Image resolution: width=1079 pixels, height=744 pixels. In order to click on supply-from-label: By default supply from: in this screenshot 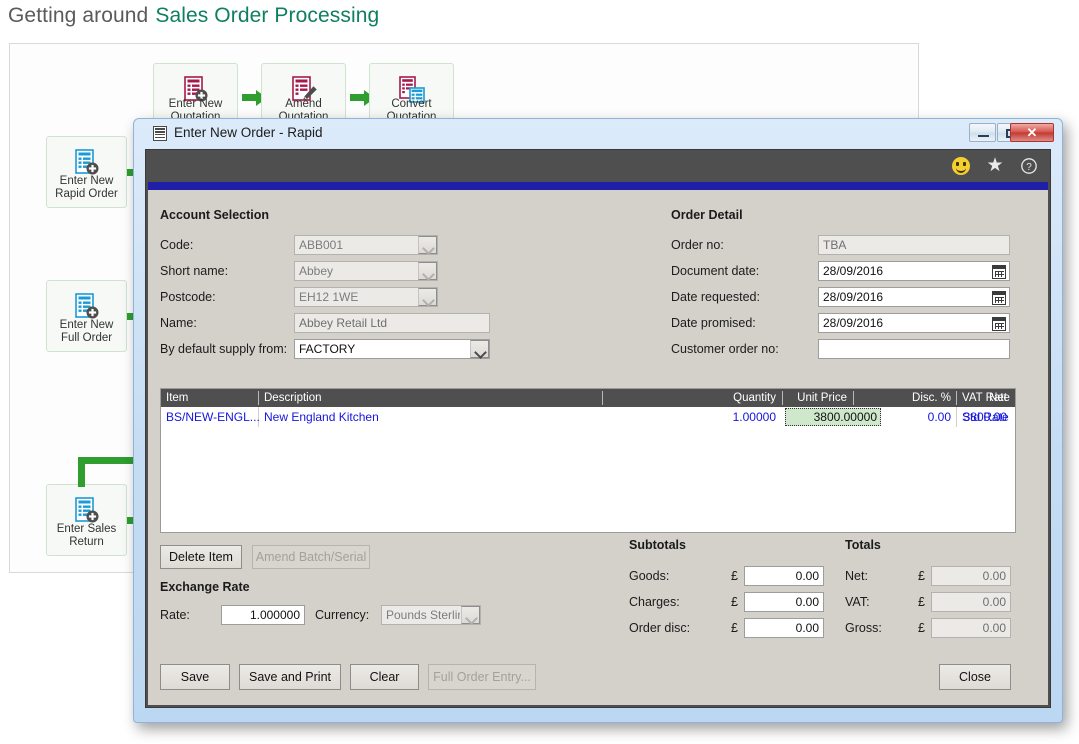, I will do `click(224, 349)`.